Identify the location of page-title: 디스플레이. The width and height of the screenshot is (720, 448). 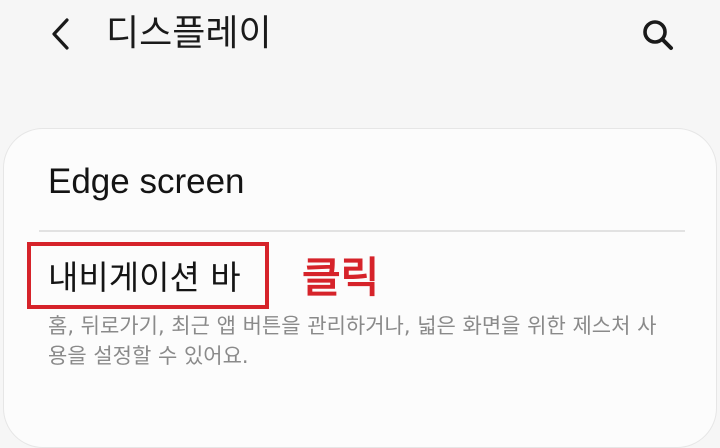
(189, 33).